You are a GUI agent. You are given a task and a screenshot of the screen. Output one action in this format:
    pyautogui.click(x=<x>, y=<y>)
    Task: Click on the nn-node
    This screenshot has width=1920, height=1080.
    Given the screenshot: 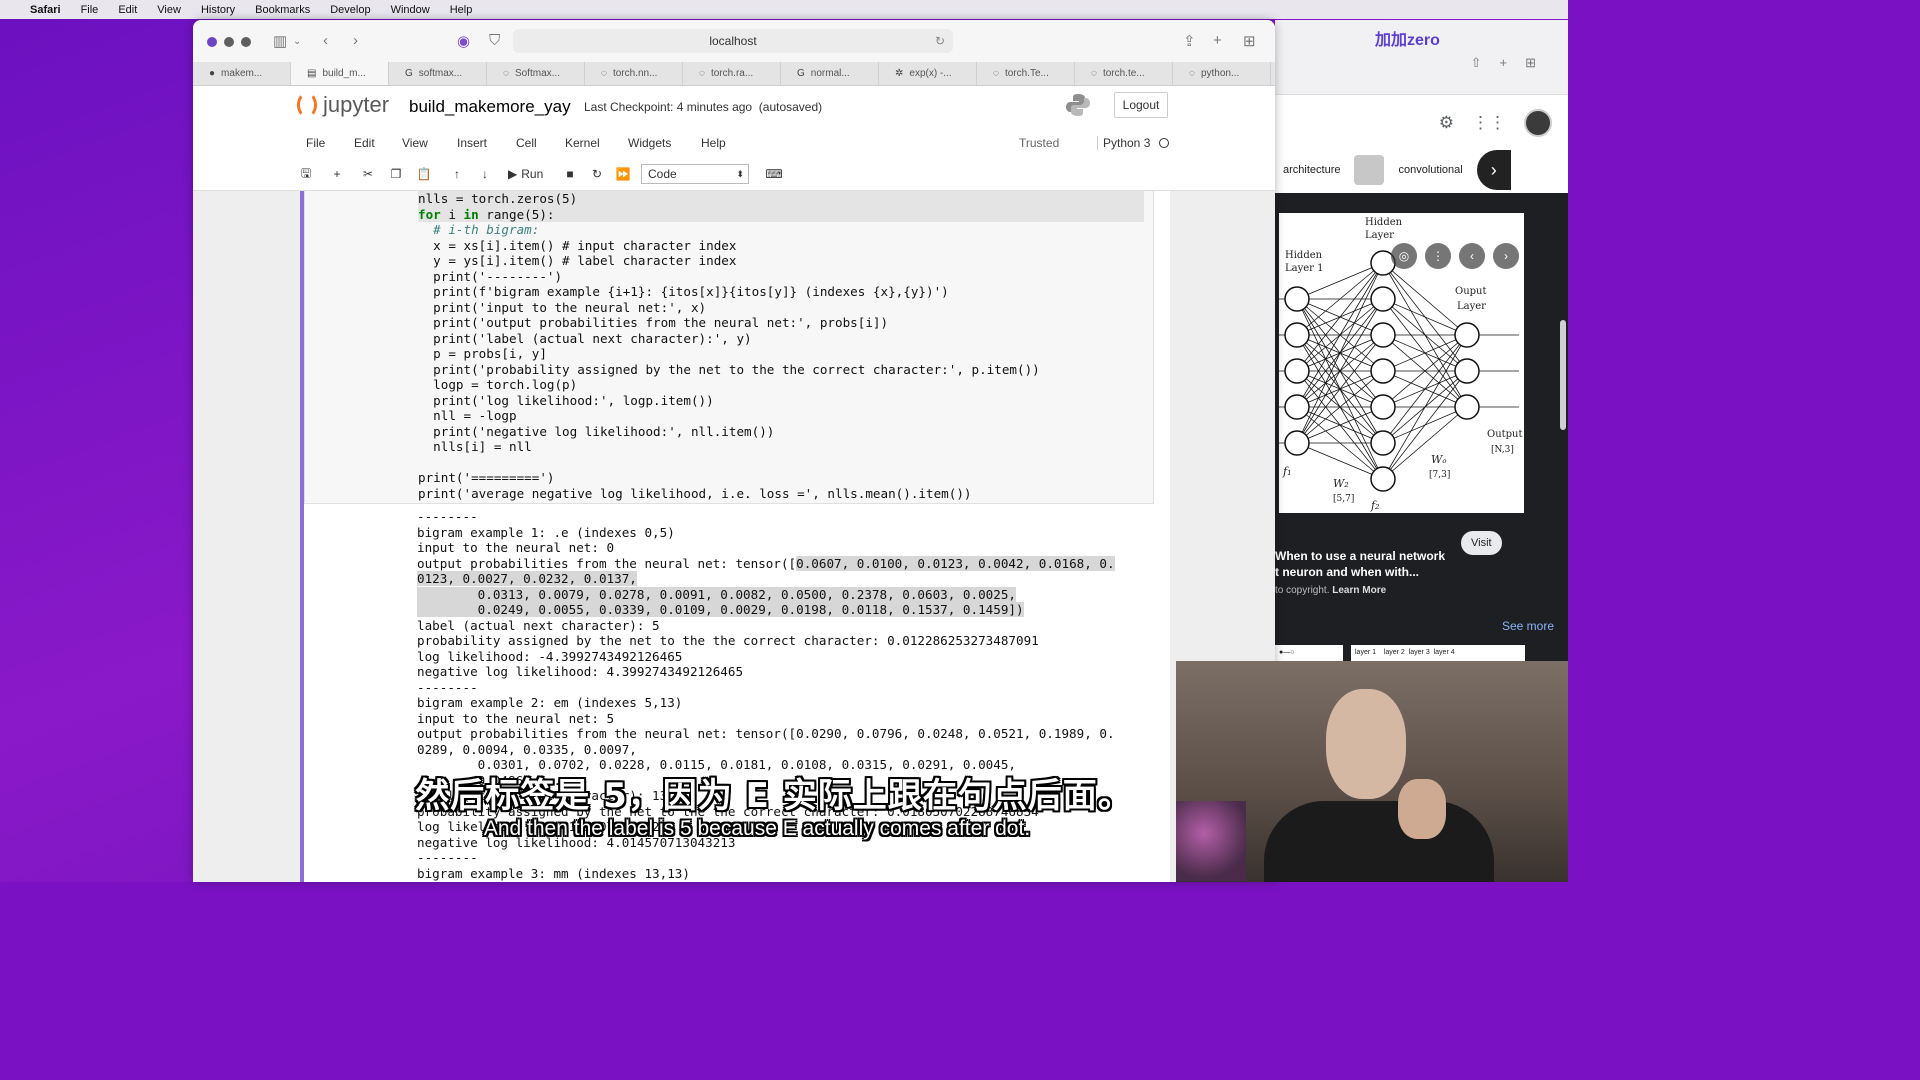 What is the action you would take?
    pyautogui.click(x=1383, y=479)
    